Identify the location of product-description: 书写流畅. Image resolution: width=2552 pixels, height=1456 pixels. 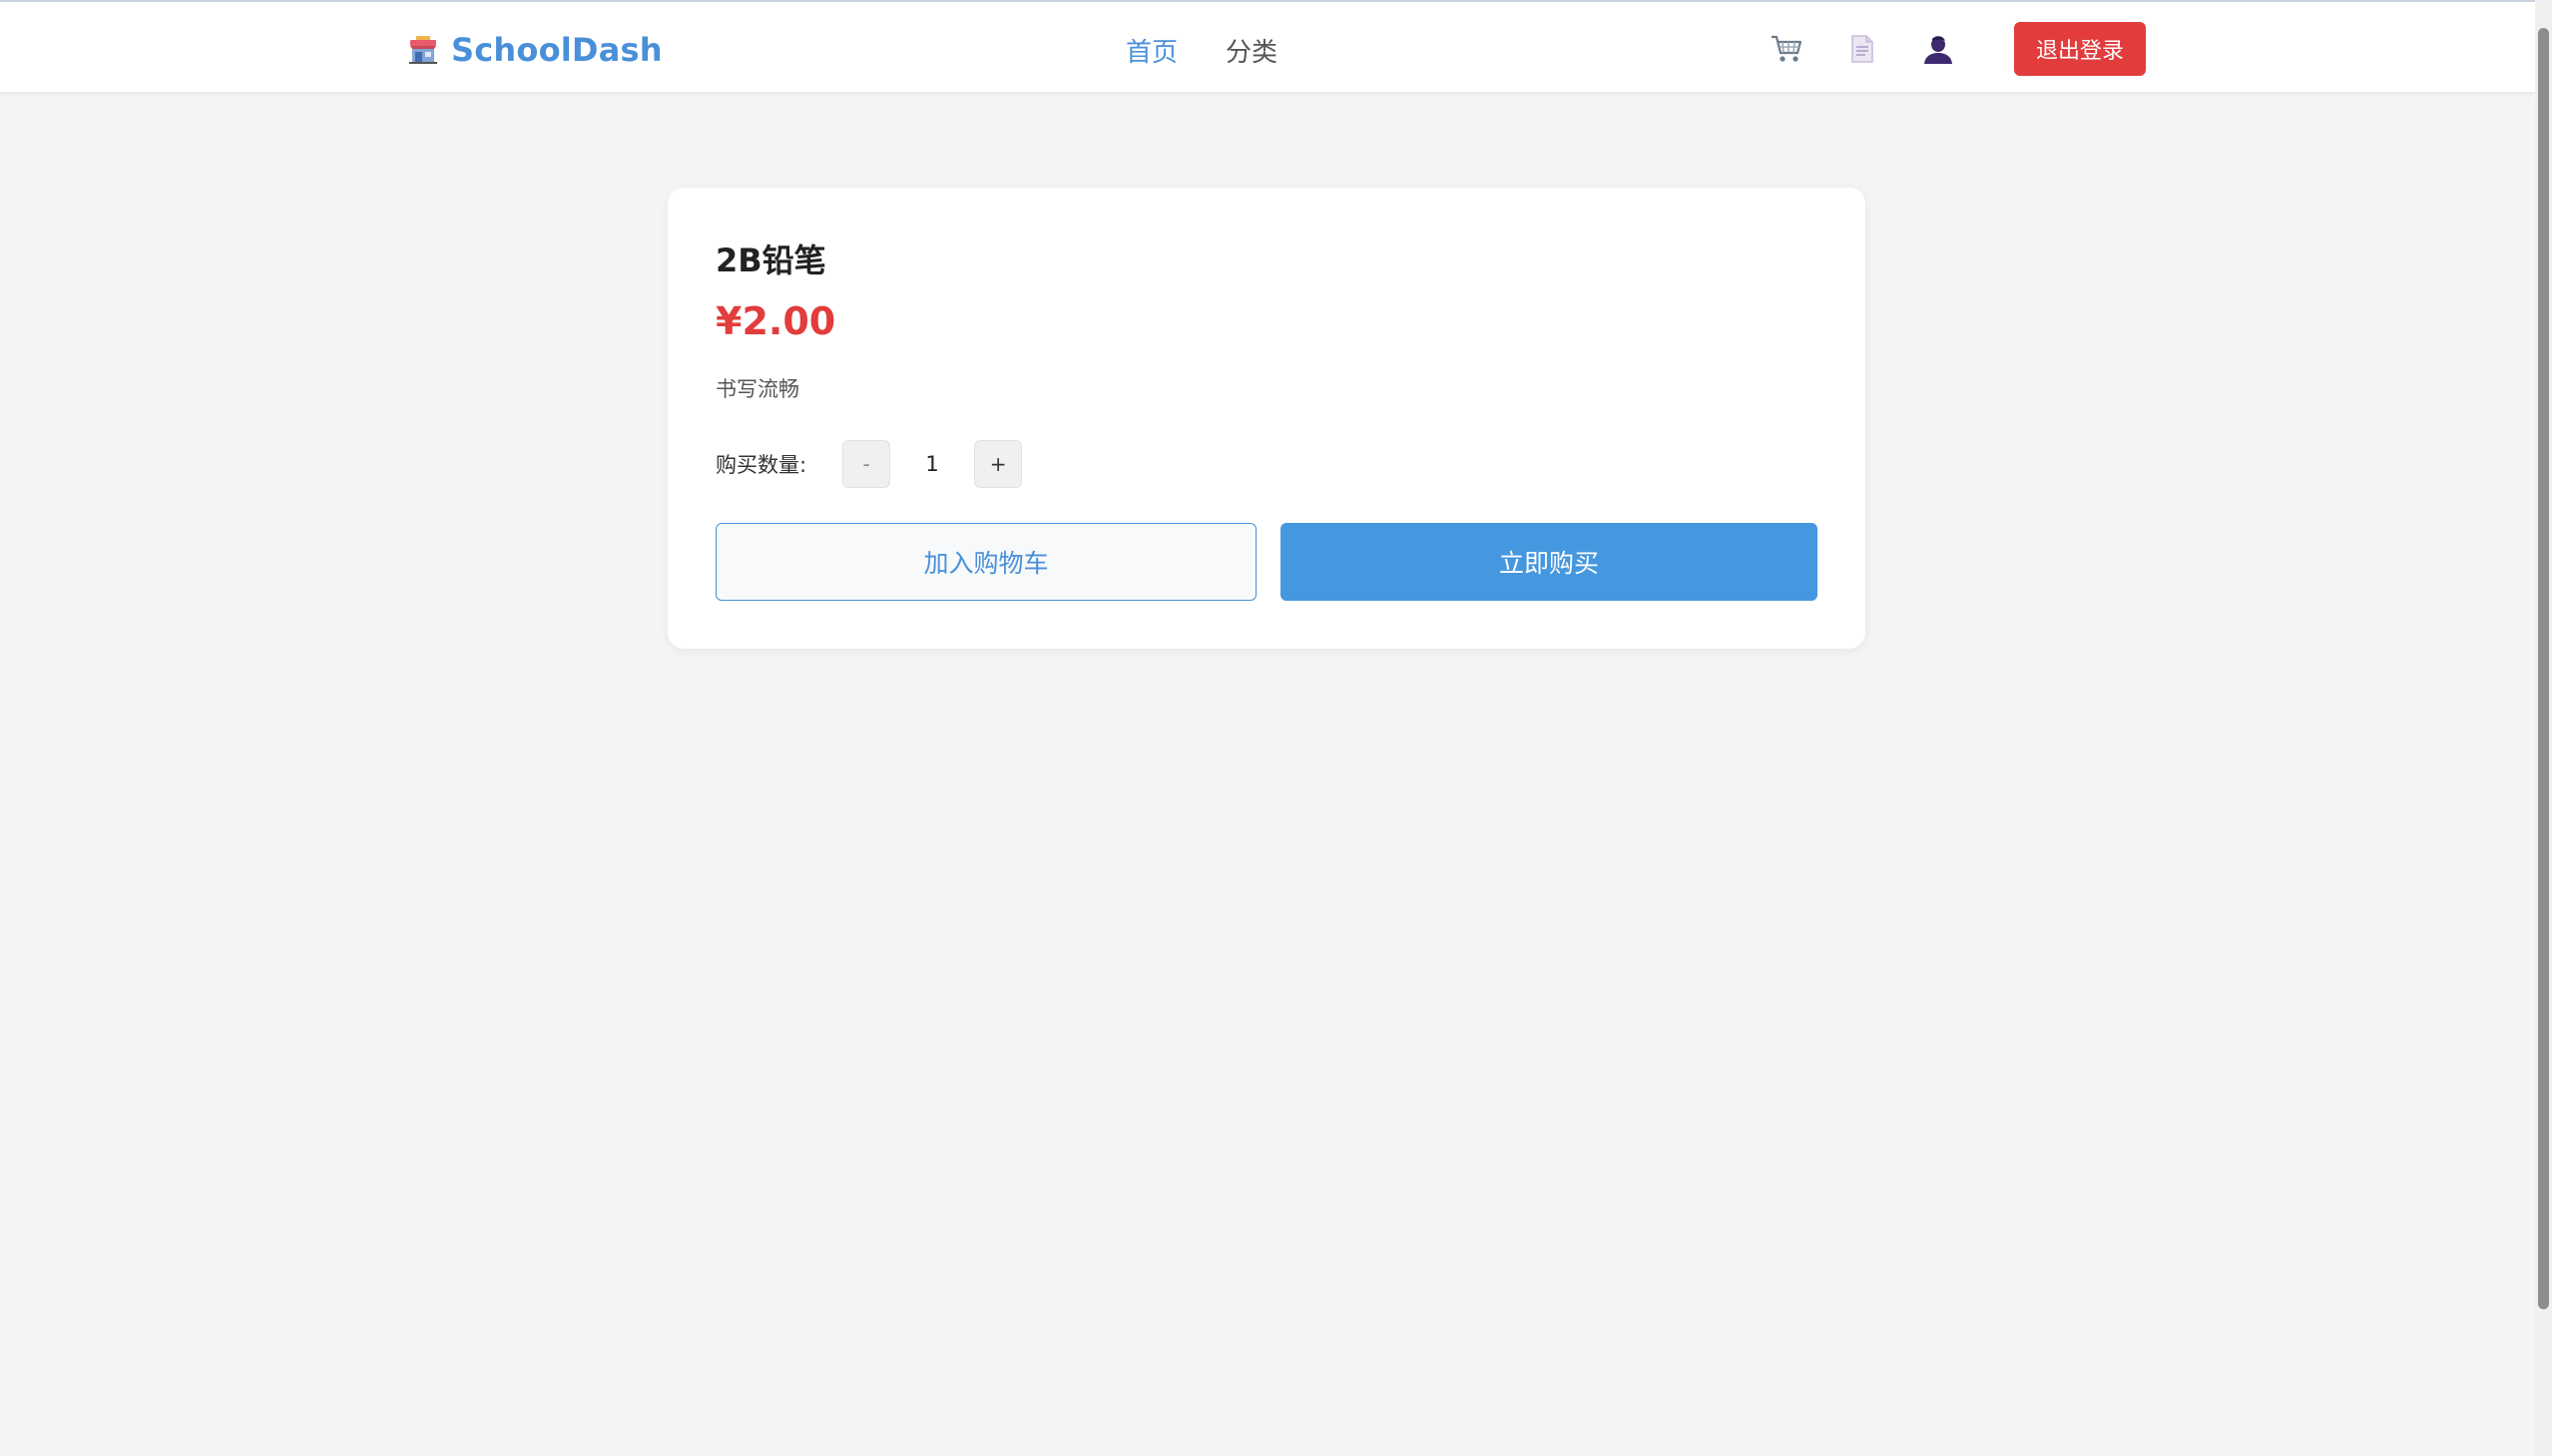
(757, 389).